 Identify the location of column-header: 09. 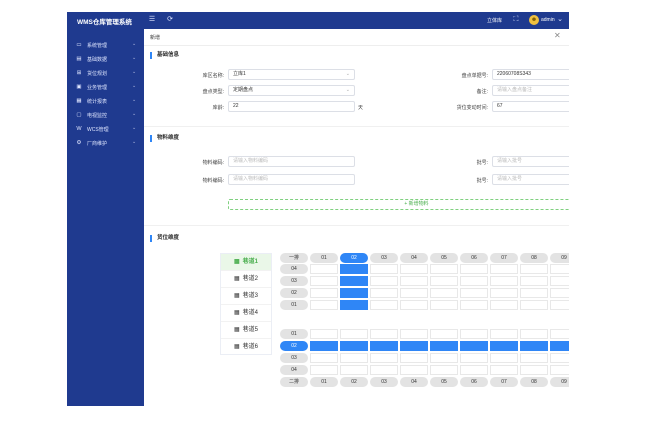
(559, 382).